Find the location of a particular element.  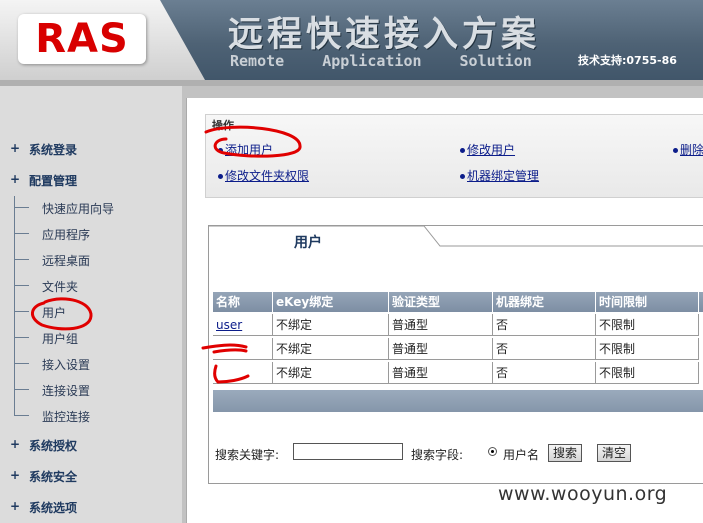

link-label: 机器绑定管理 is located at coordinates (503, 176).